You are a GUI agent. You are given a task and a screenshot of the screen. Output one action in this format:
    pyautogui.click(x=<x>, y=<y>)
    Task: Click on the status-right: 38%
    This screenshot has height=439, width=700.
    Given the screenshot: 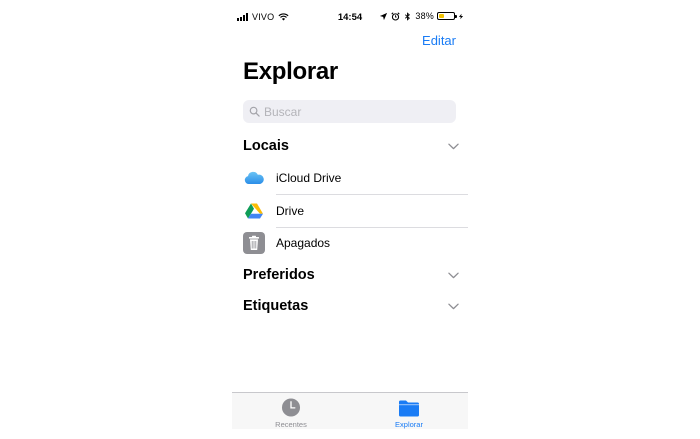 What is the action you would take?
    pyautogui.click(x=421, y=16)
    